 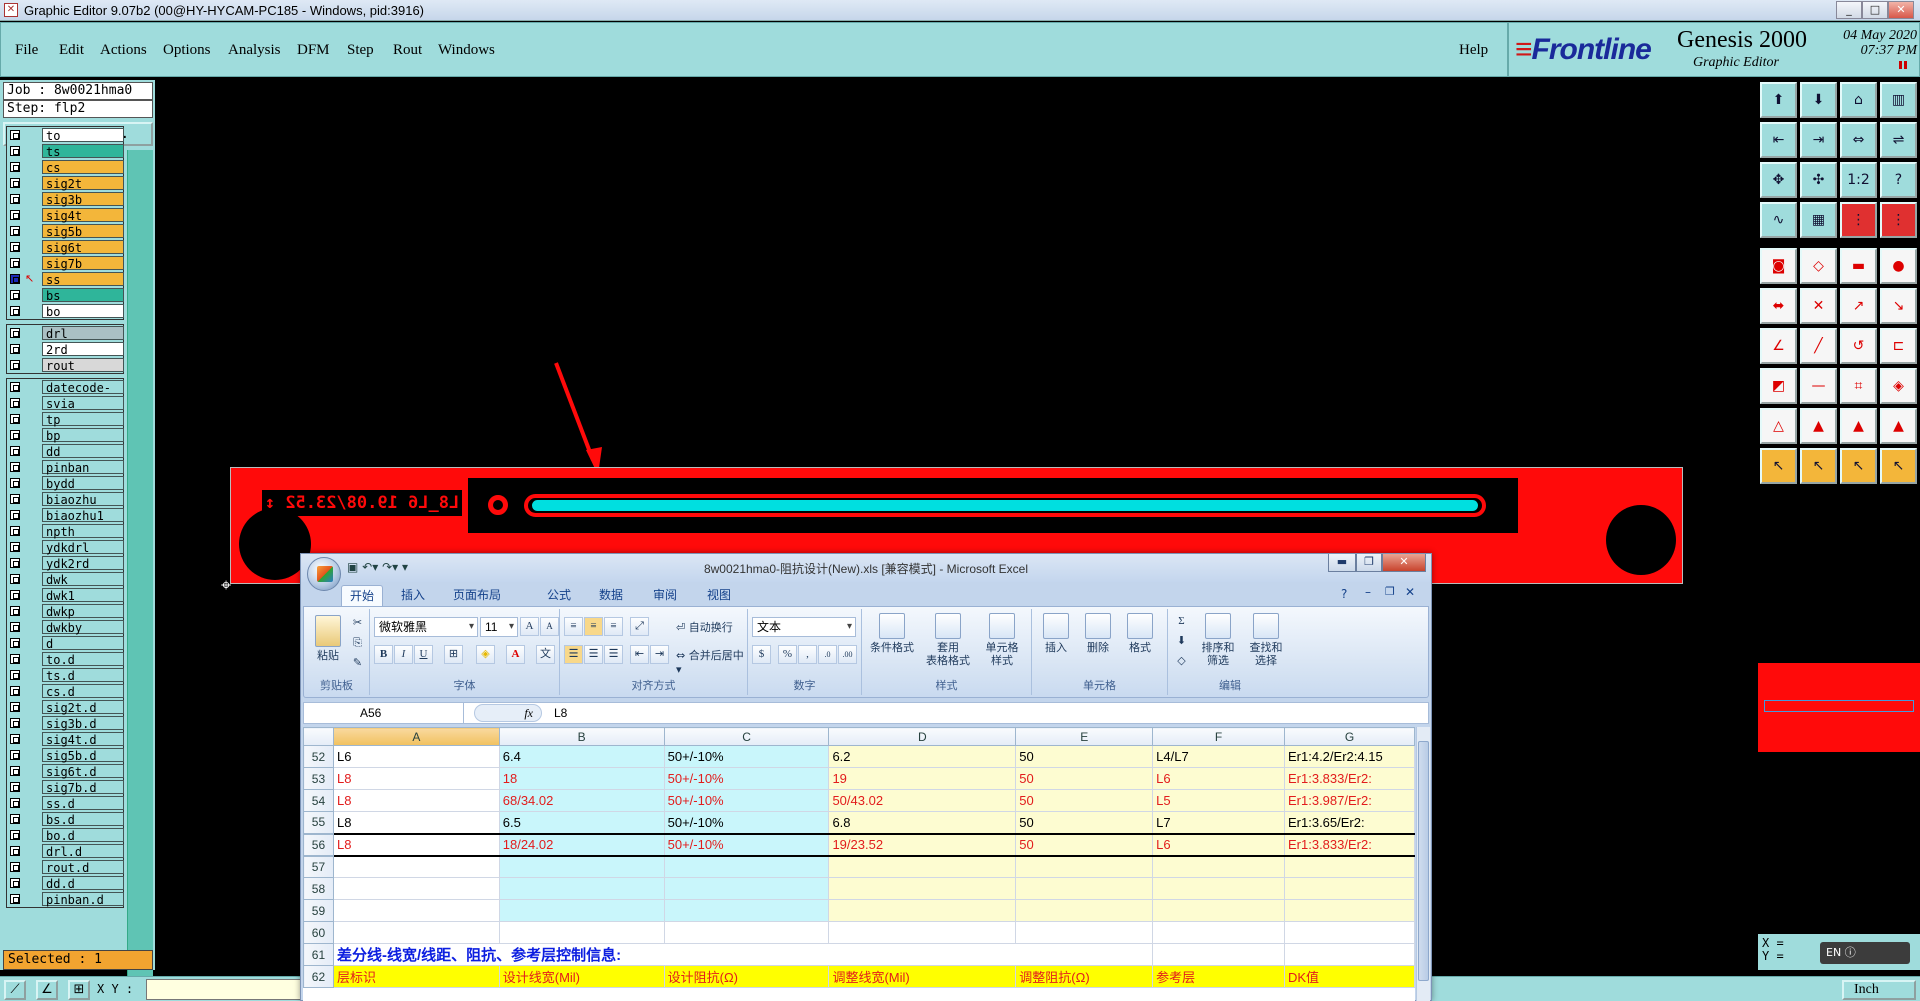 What do you see at coordinates (65, 349) in the screenshot?
I see `layer-row: 2rd` at bounding box center [65, 349].